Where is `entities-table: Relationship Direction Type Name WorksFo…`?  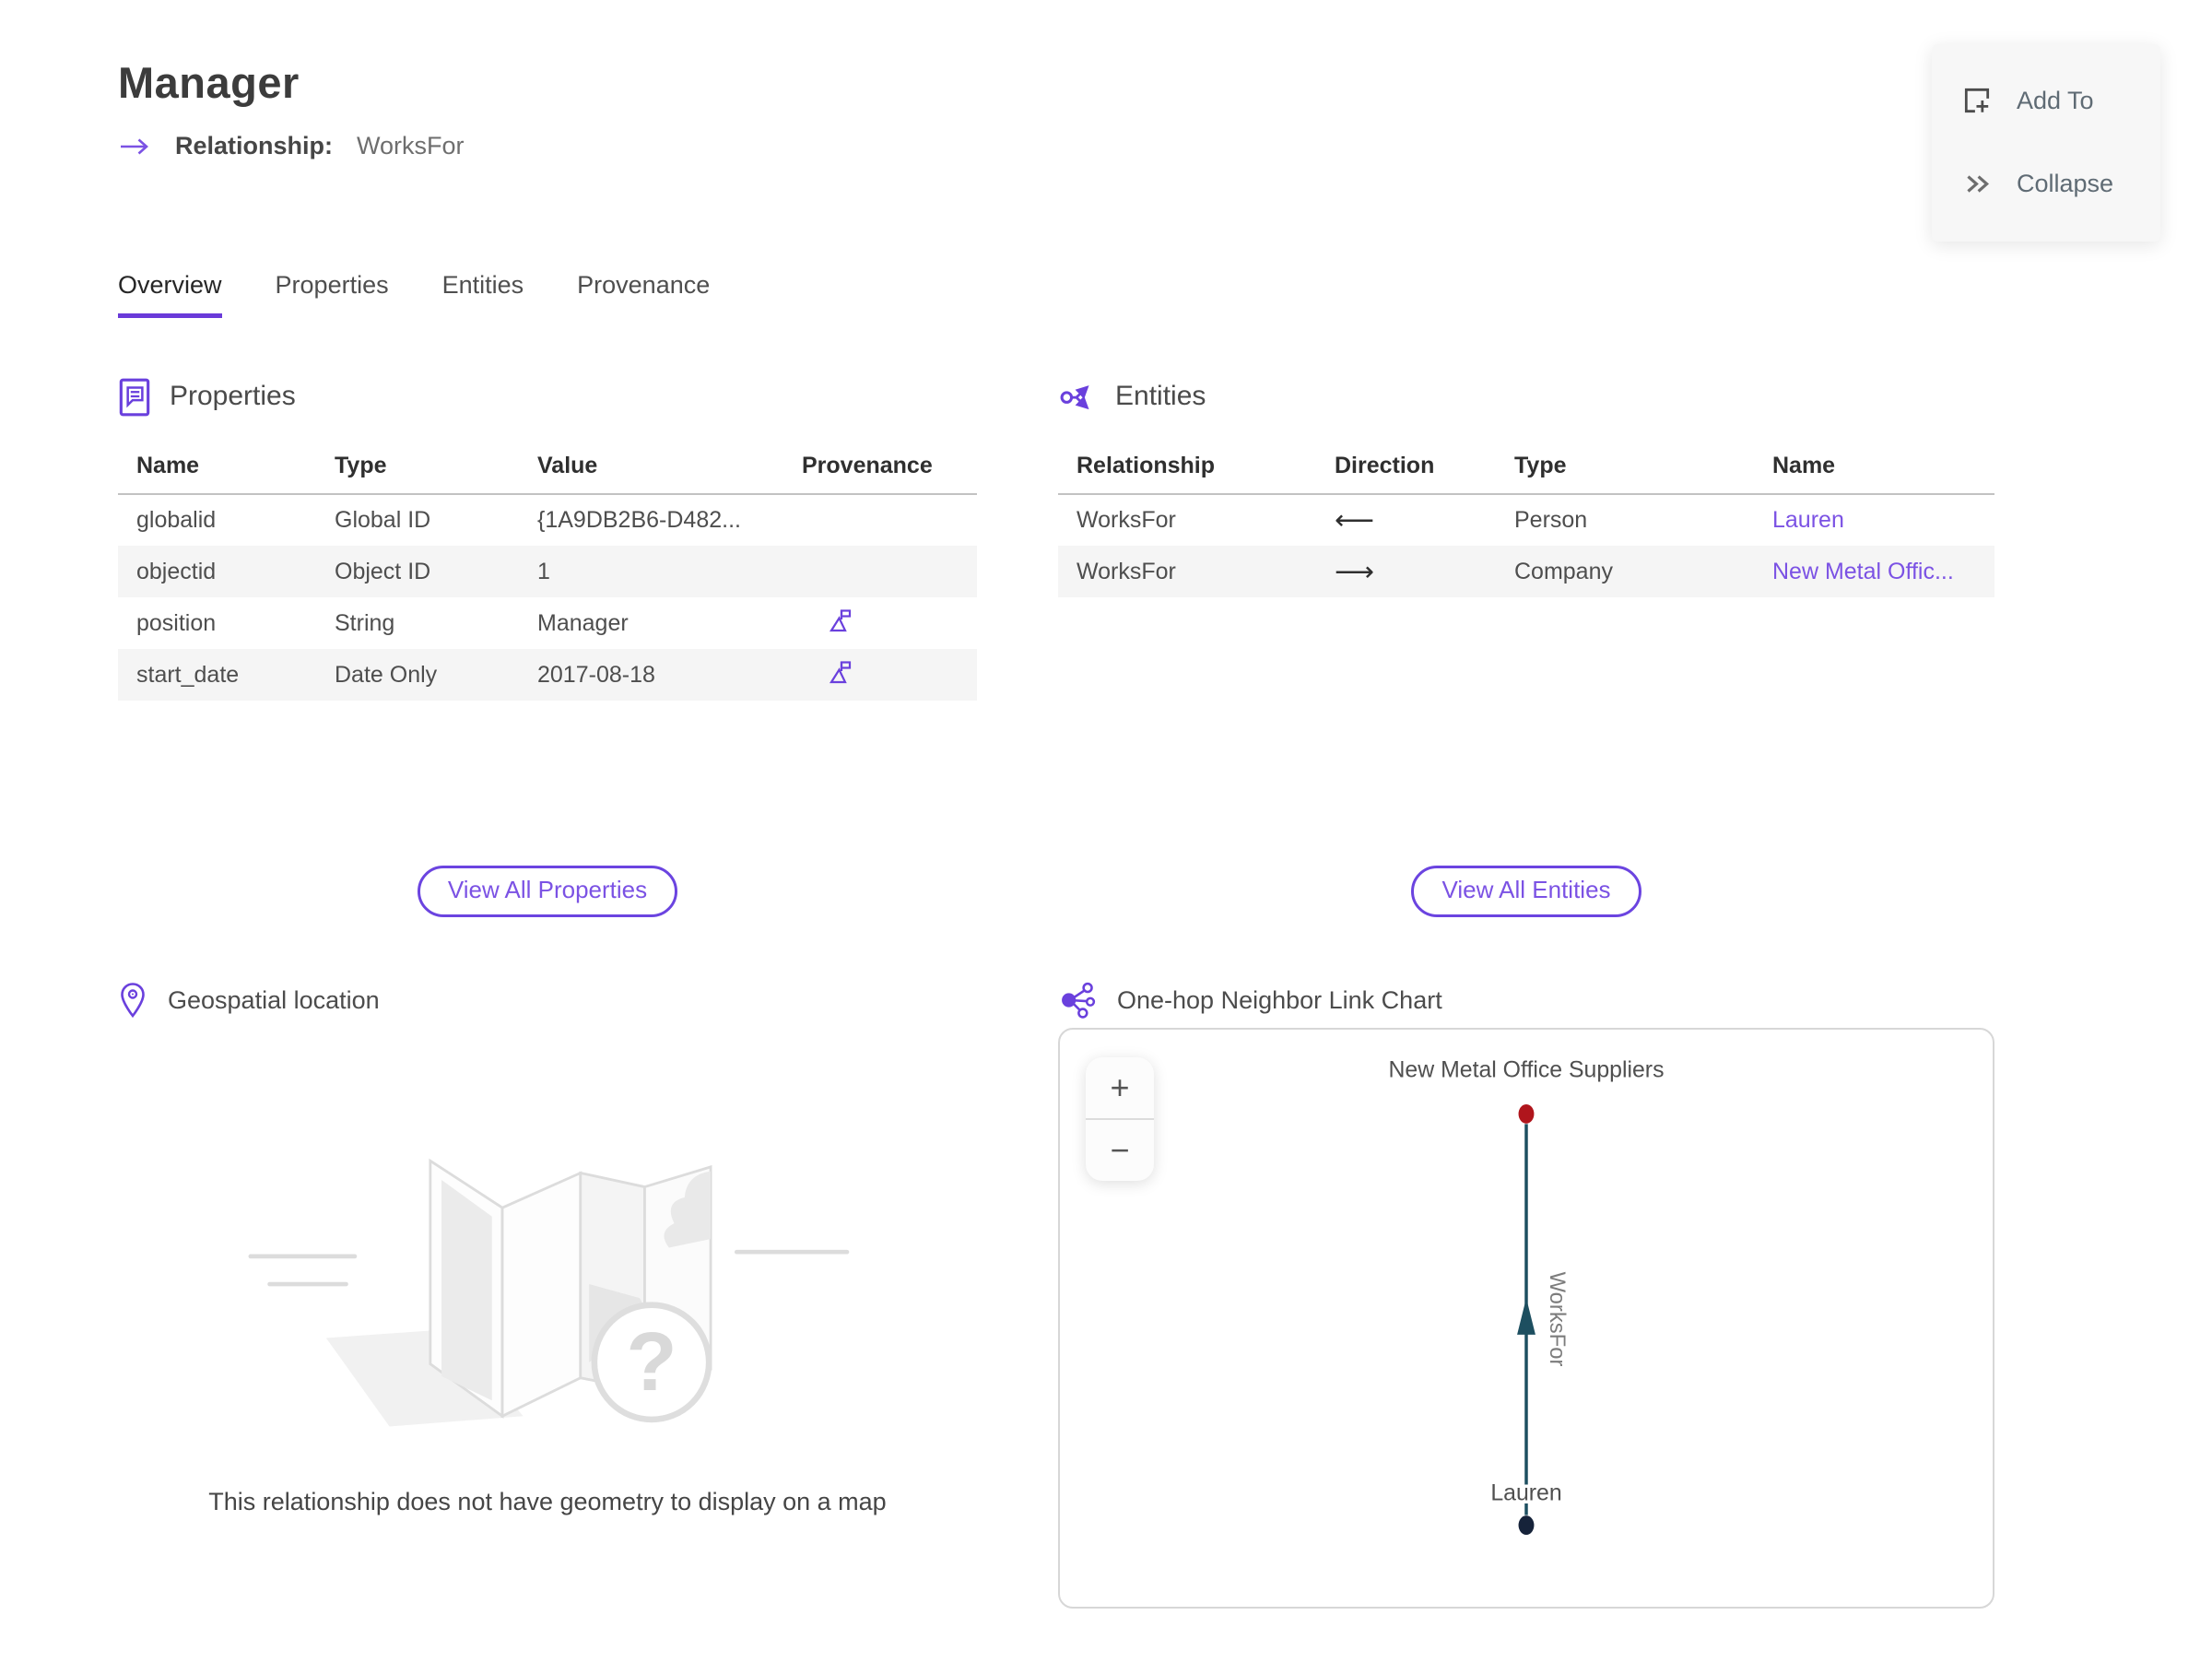 entities-table: Relationship Direction Type Name WorksFo… is located at coordinates (1526, 525).